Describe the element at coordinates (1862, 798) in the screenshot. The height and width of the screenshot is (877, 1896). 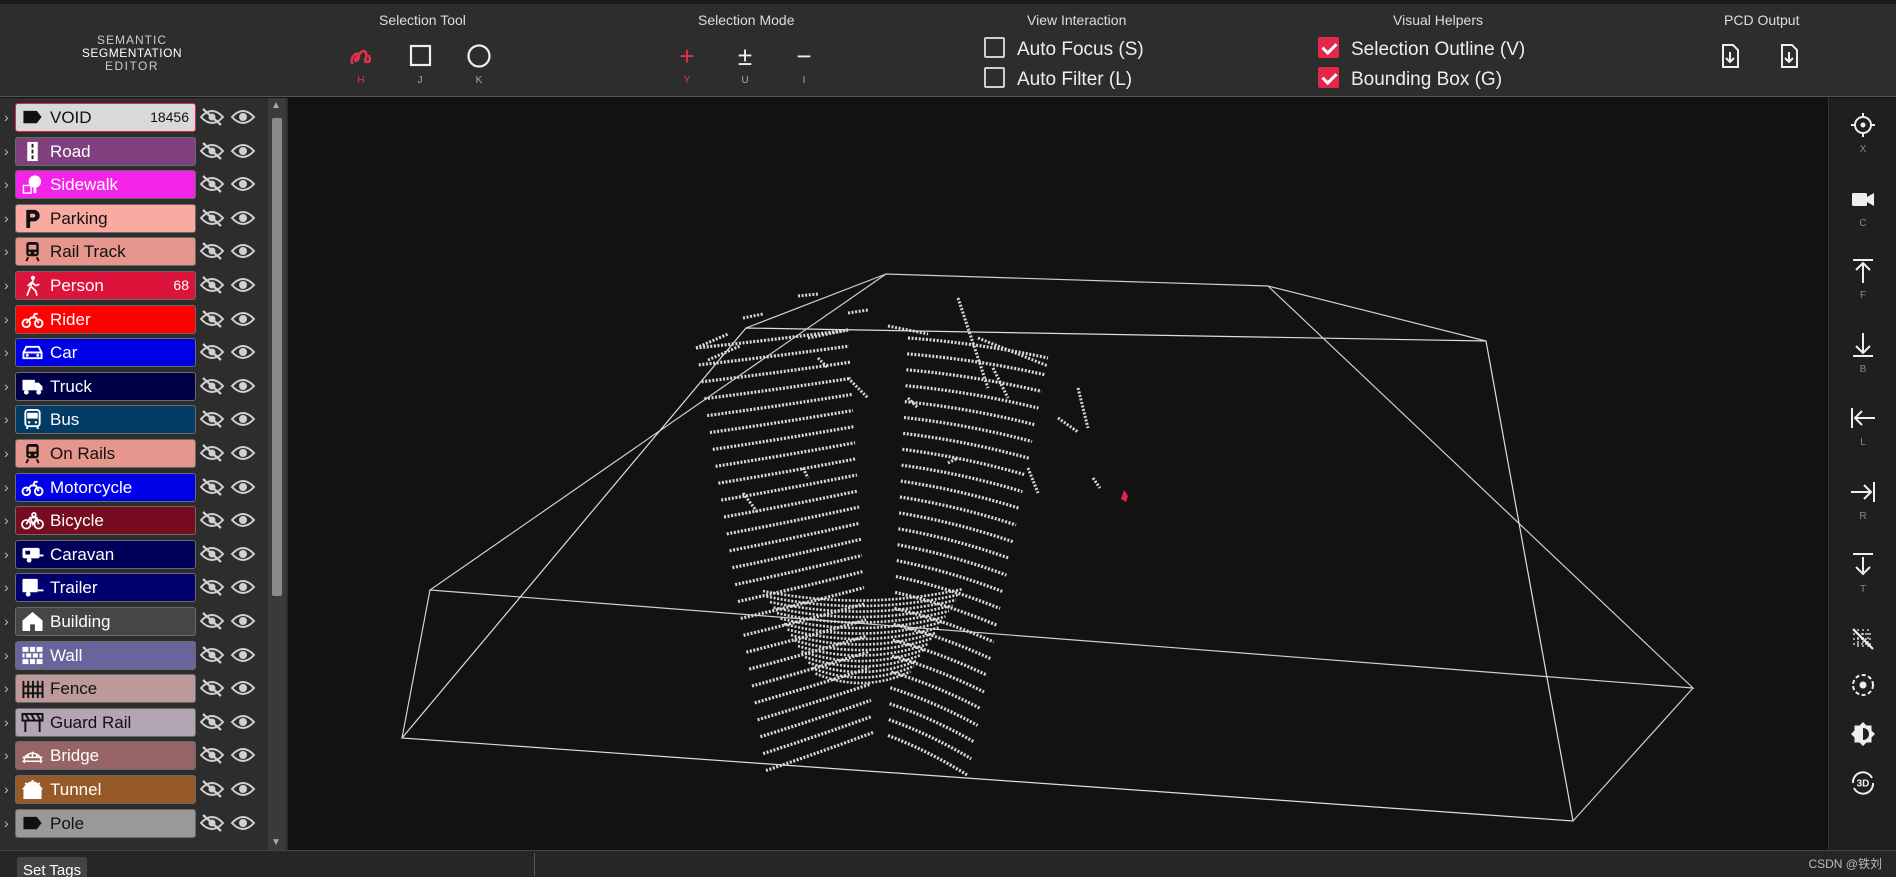
I see `rotate-3d-button: 3D` at that location.